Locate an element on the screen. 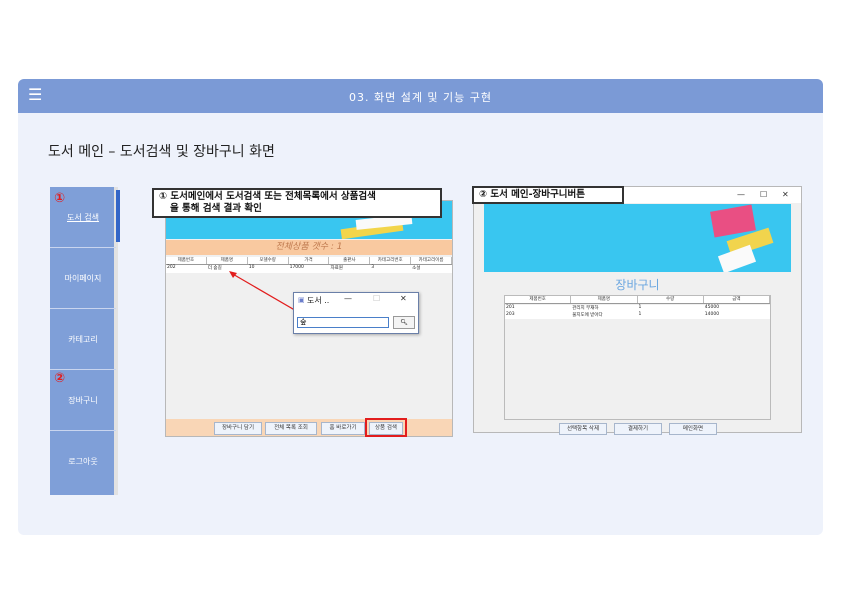 This screenshot has width=841, height=595. table-cell: 소설 is located at coordinates (416, 268).